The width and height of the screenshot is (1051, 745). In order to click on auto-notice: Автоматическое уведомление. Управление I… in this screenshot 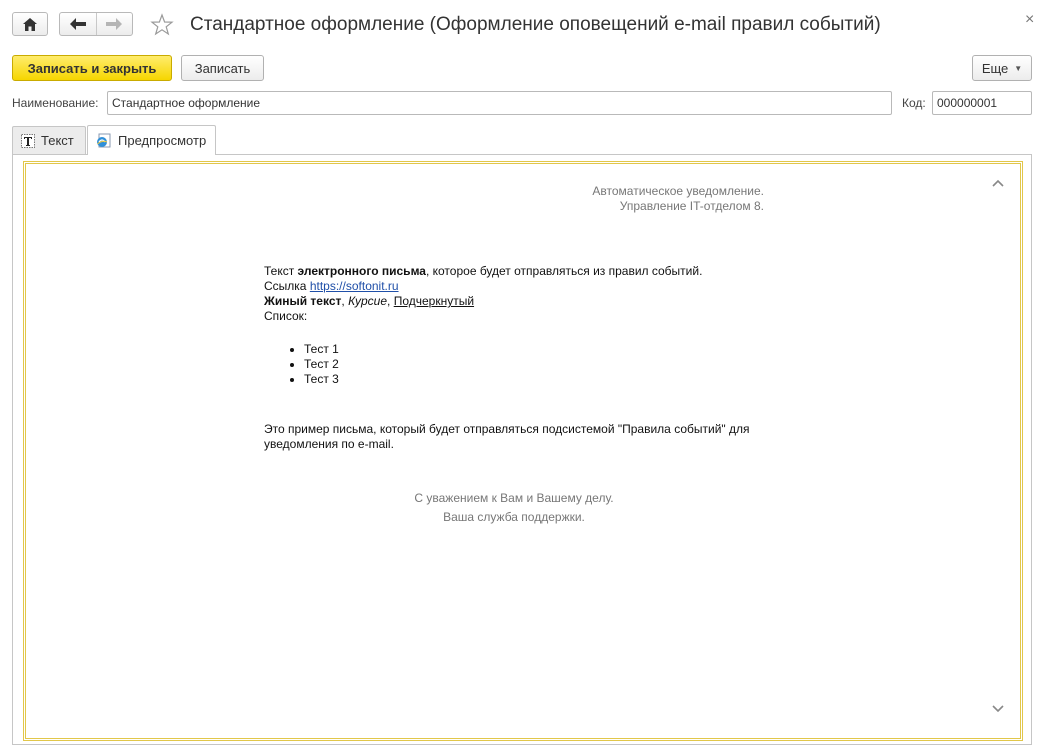, I will do `click(678, 199)`.